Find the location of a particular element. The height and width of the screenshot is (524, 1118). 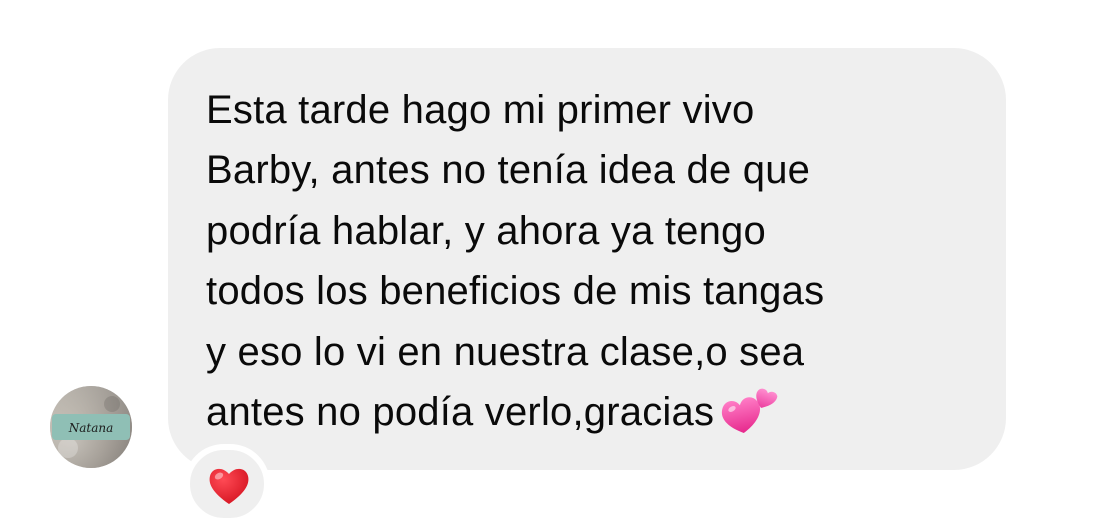

message-line: y eso lo vi en nuestra clase,o sea is located at coordinates (505, 351).